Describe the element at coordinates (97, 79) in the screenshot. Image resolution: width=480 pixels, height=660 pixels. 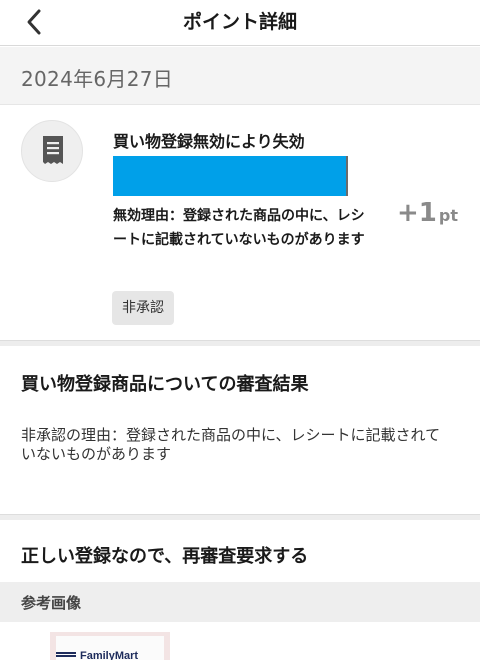
I see `entry-date: 2024年6月27日` at that location.